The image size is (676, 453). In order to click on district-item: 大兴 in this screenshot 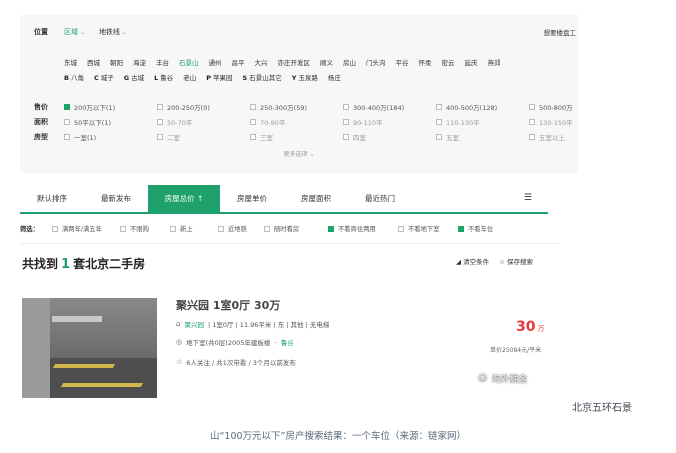, I will do `click(261, 62)`.